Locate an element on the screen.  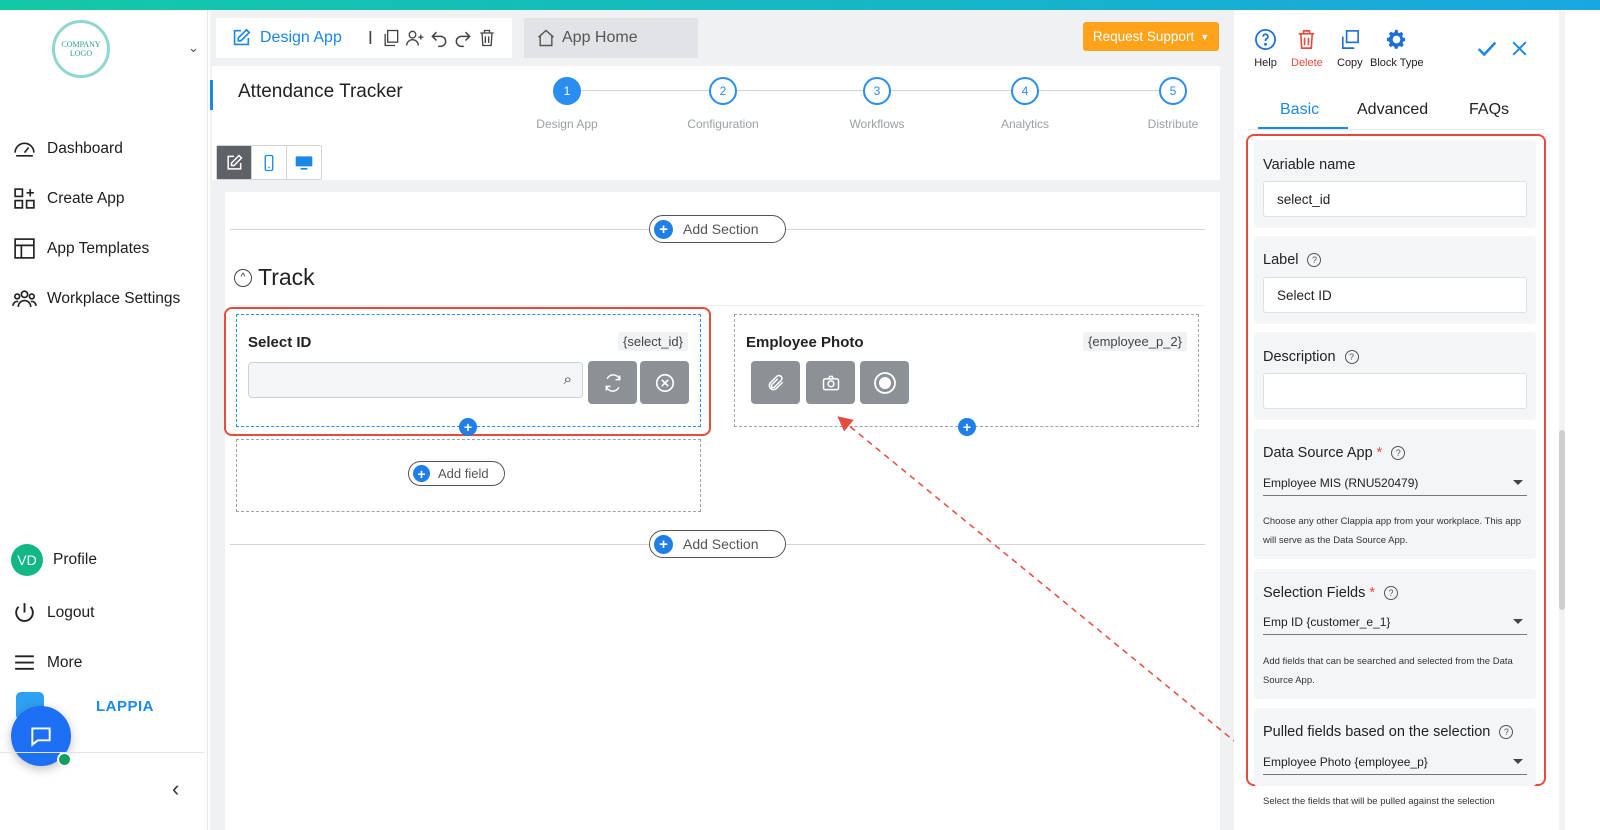
close-icon is located at coordinates (1519, 48).